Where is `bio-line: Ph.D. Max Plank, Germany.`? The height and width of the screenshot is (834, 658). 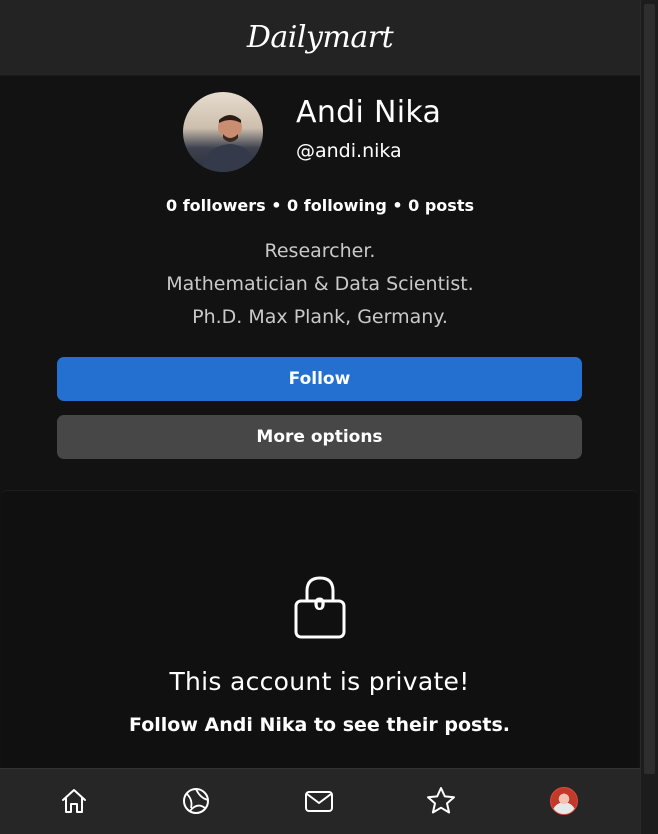
bio-line: Ph.D. Max Plank, Germany. is located at coordinates (320, 317).